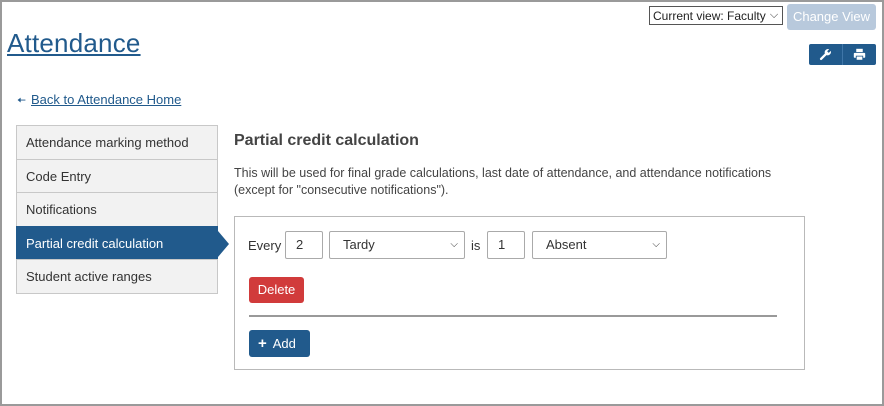 This screenshot has width=884, height=406. What do you see at coordinates (506, 245) in the screenshot?
I see `result-count-input: 1` at bounding box center [506, 245].